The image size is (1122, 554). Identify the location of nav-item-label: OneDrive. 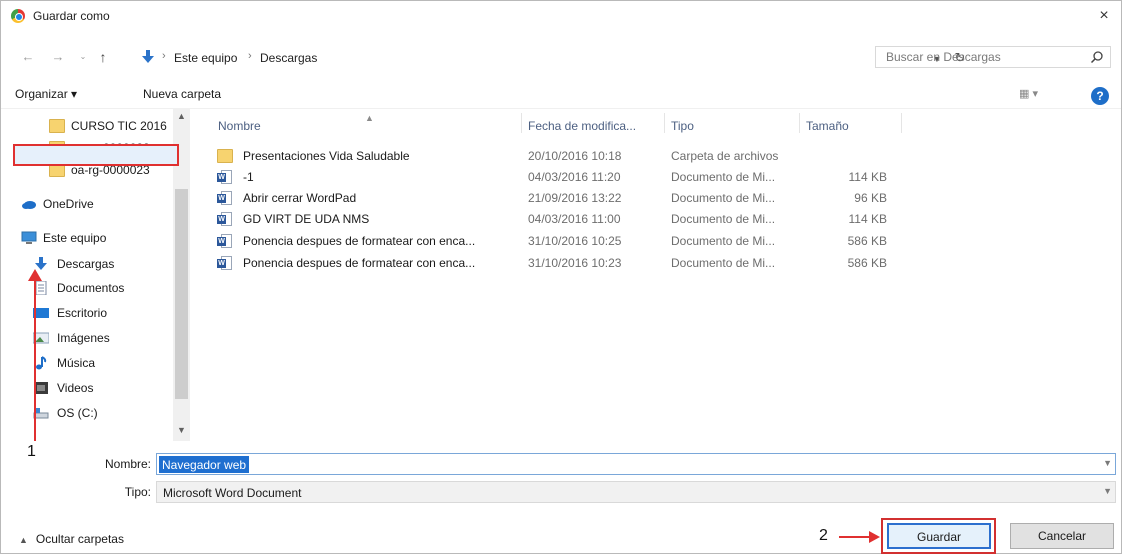
(68, 204).